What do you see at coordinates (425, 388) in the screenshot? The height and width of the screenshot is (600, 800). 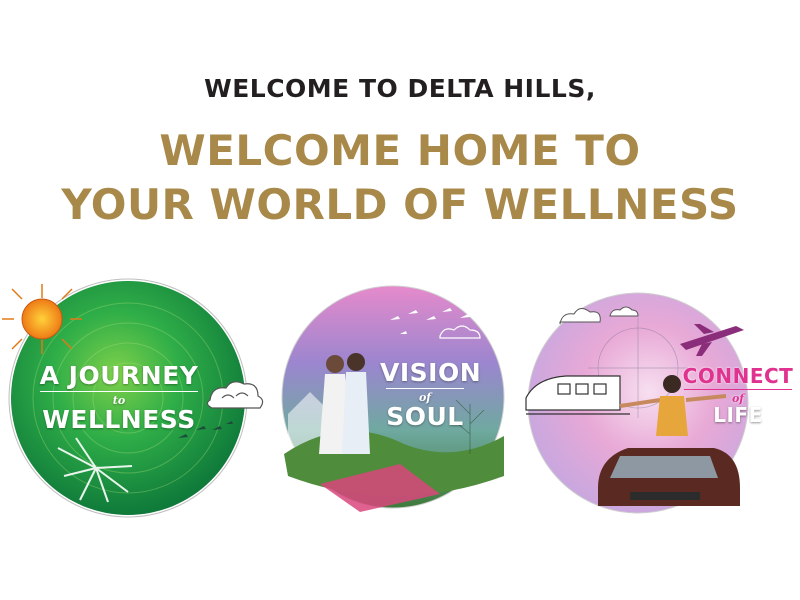 I see `card-vision-divider` at bounding box center [425, 388].